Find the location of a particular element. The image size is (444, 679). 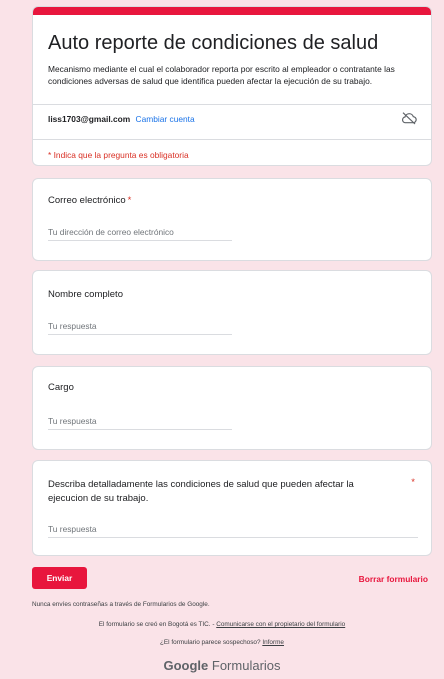

required-note: * Indica que la pregunta es obligatoria is located at coordinates (118, 155).